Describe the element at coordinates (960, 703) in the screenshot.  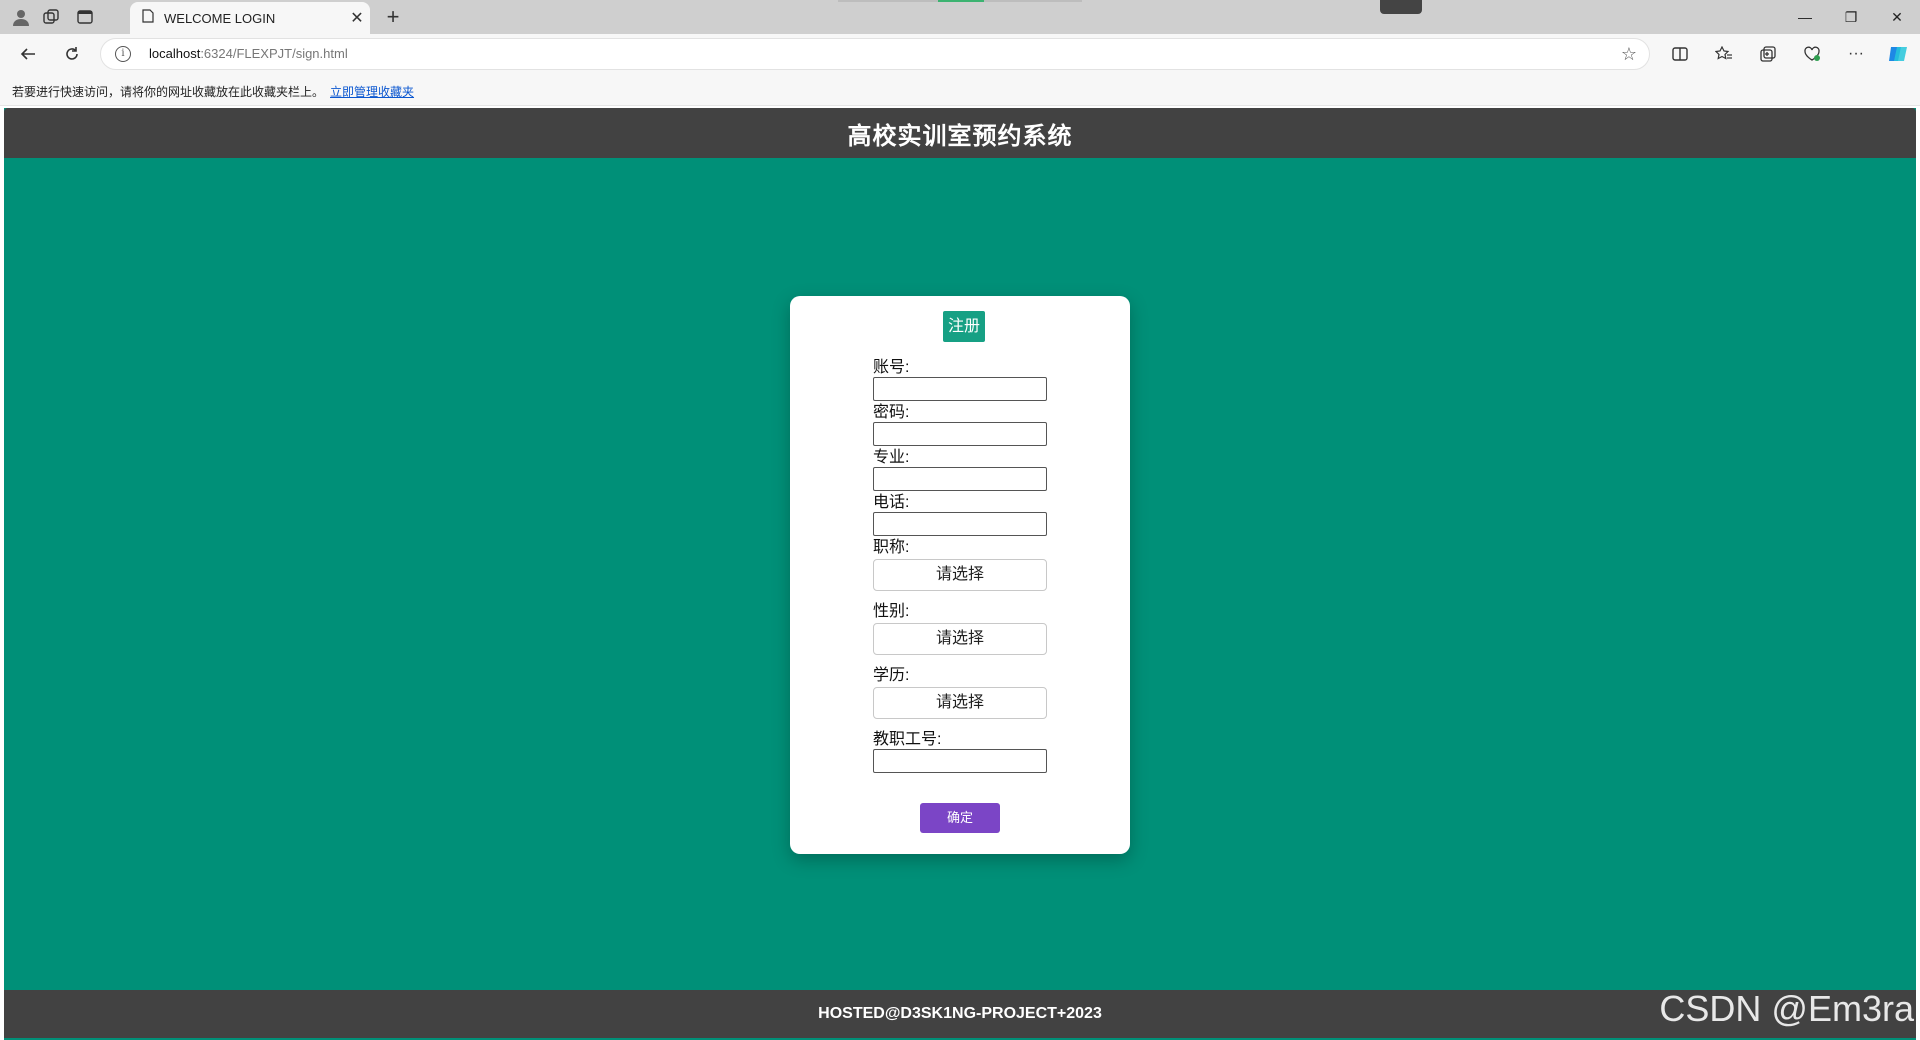
I see `education-select: 请选择` at that location.